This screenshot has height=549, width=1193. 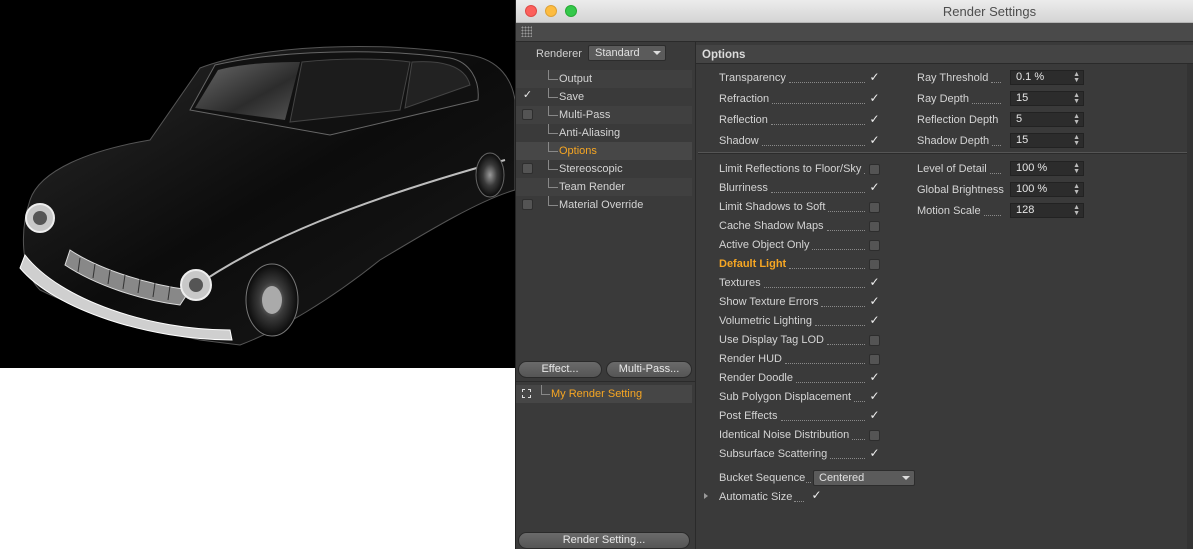 What do you see at coordinates (874, 396) in the screenshot?
I see `sub-polygon-displacement-checkbox: ✓` at bounding box center [874, 396].